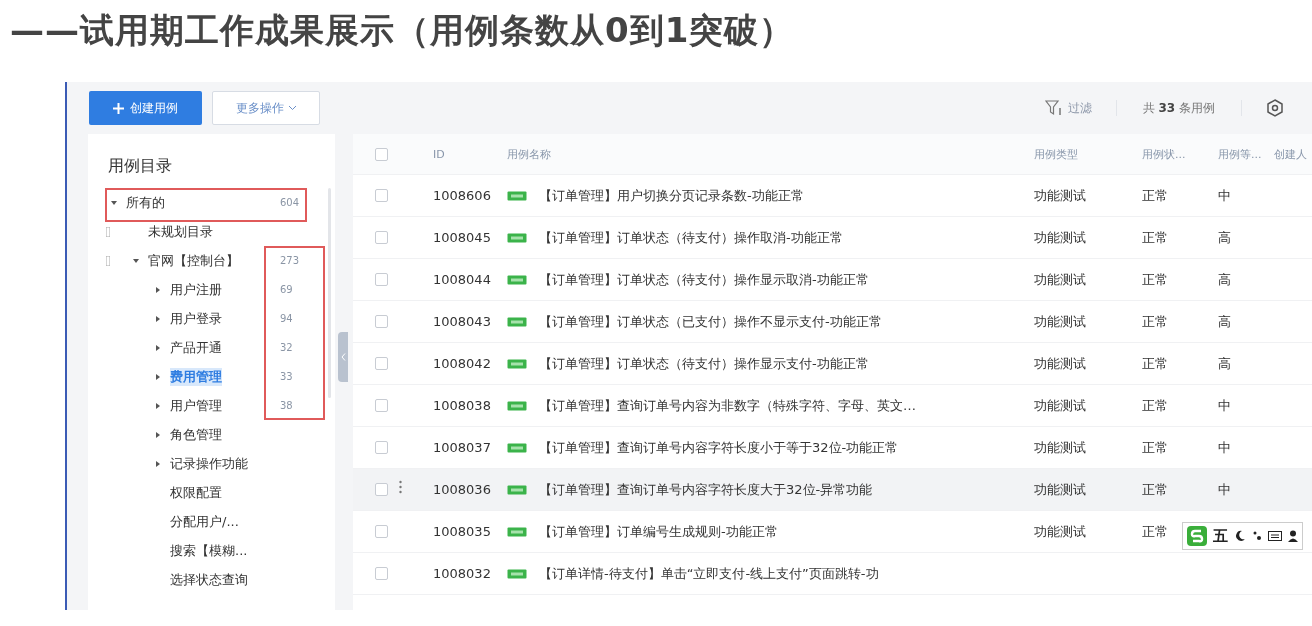 The width and height of the screenshot is (1312, 626). Describe the element at coordinates (209, 579) in the screenshot. I see `tree-item: 选择状态查询` at that location.